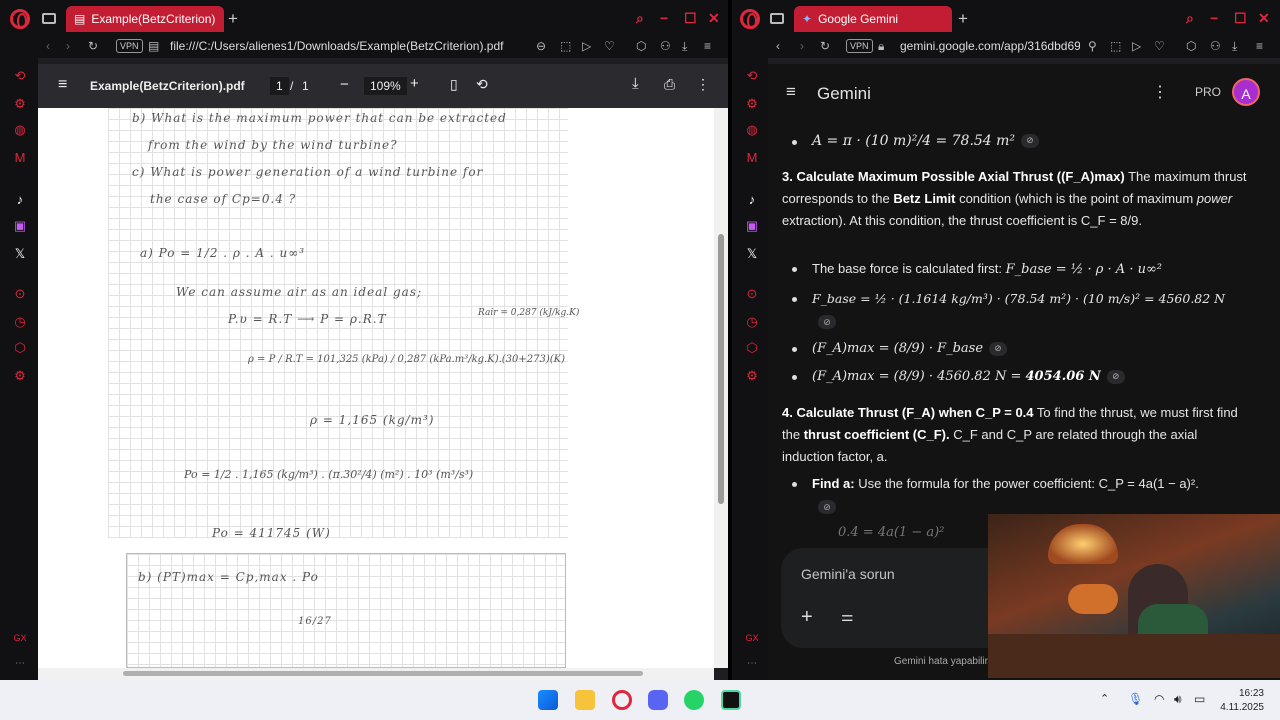  Describe the element at coordinates (344, 84) in the screenshot. I see `zoom-out-icon: −` at that location.